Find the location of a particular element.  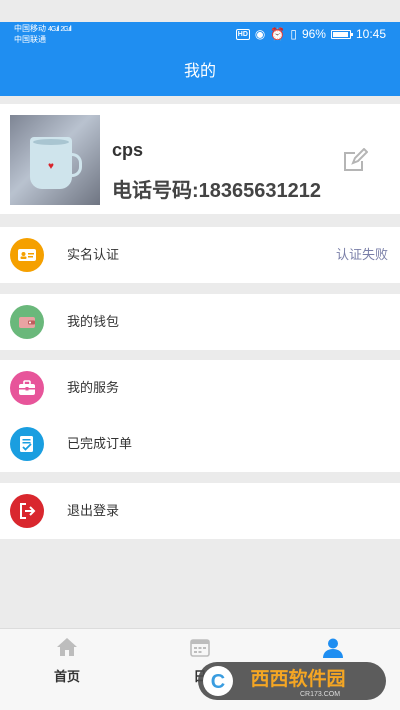

hd-icon: HD is located at coordinates (242, 34).